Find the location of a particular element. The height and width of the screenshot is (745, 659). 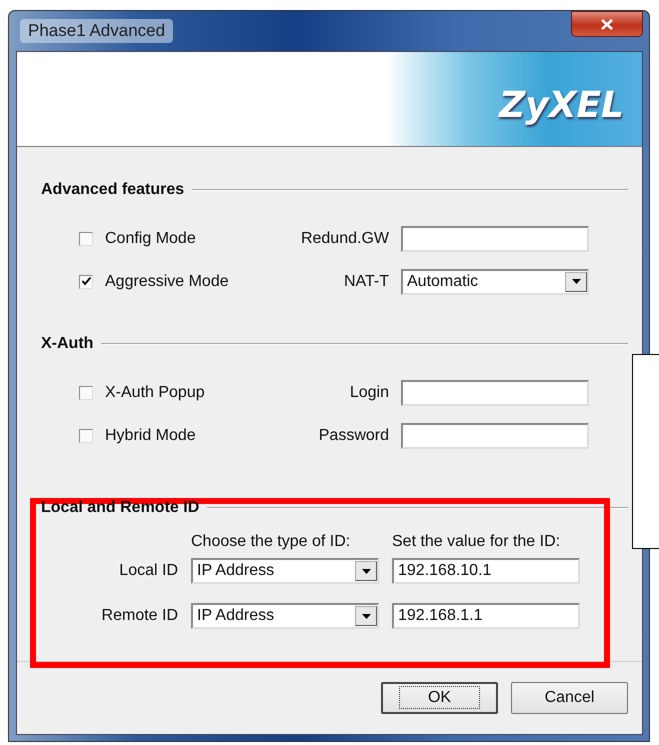

section-title: X-Auth is located at coordinates (67, 344).